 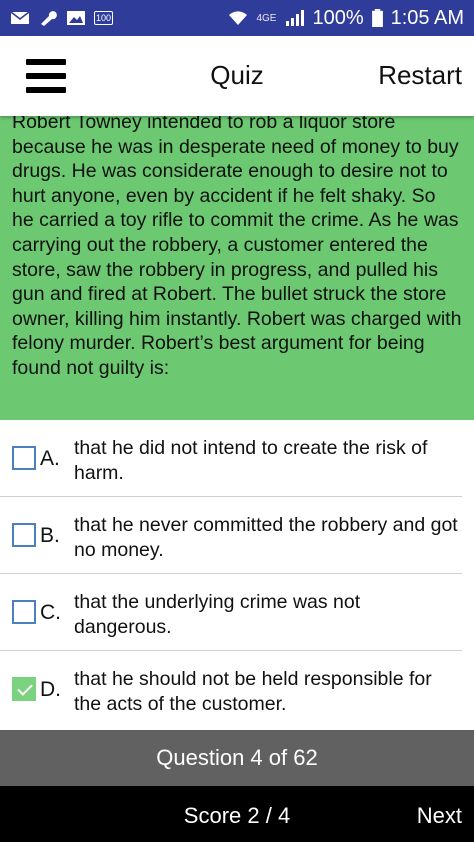 I want to click on clock: 1:05 AM, so click(x=427, y=17).